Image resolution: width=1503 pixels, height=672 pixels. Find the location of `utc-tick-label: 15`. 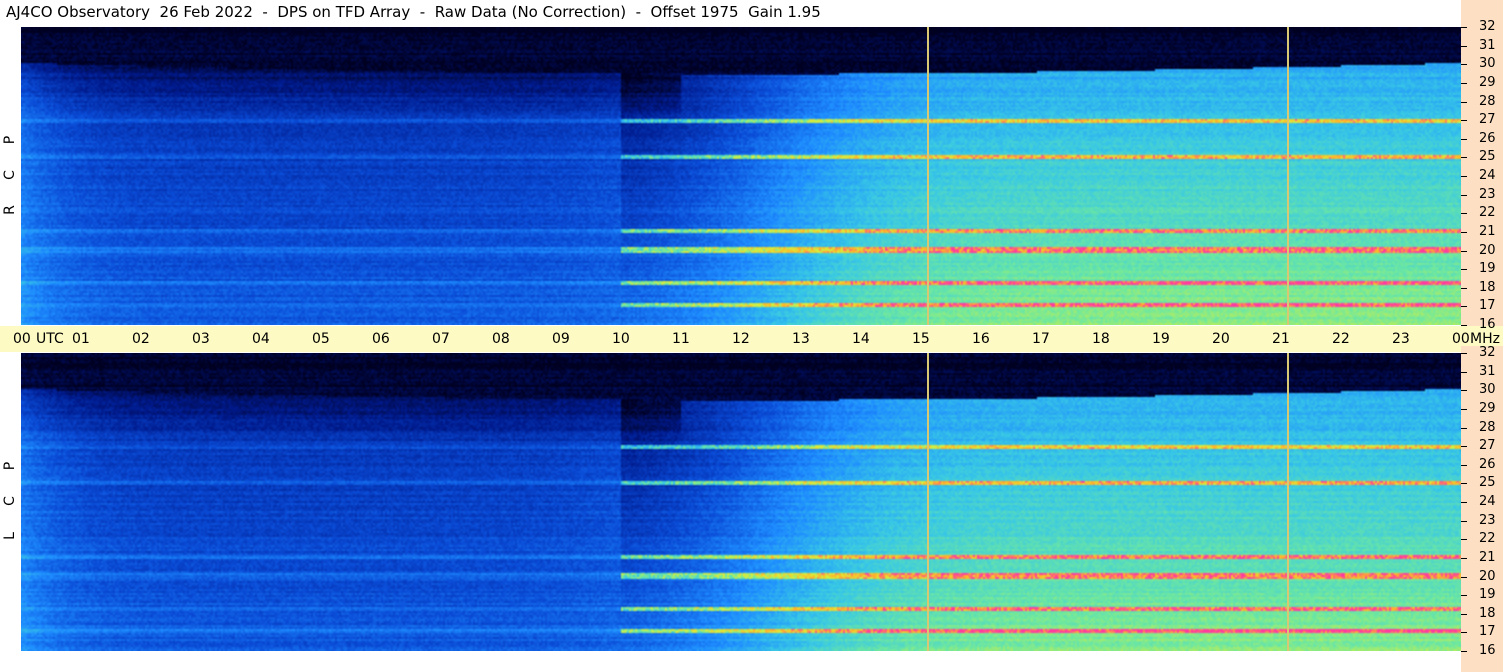

utc-tick-label: 15 is located at coordinates (921, 339).